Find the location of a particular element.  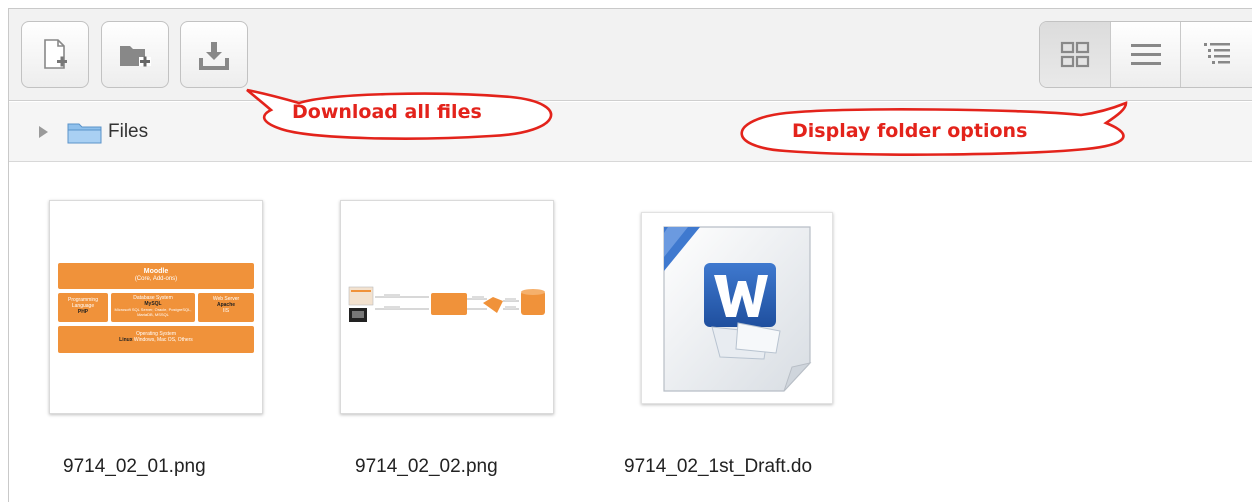

view-mode-toggle is located at coordinates (1145, 54).